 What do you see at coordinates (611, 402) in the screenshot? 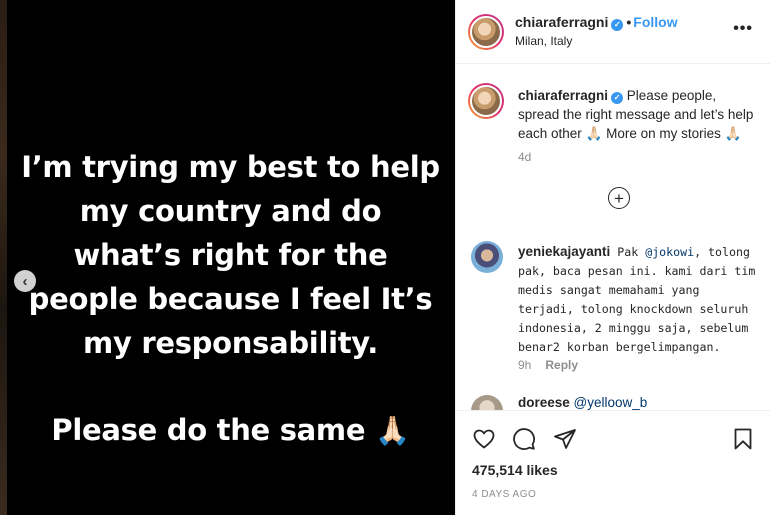
I see `comment-mention: @yelloow_b` at bounding box center [611, 402].